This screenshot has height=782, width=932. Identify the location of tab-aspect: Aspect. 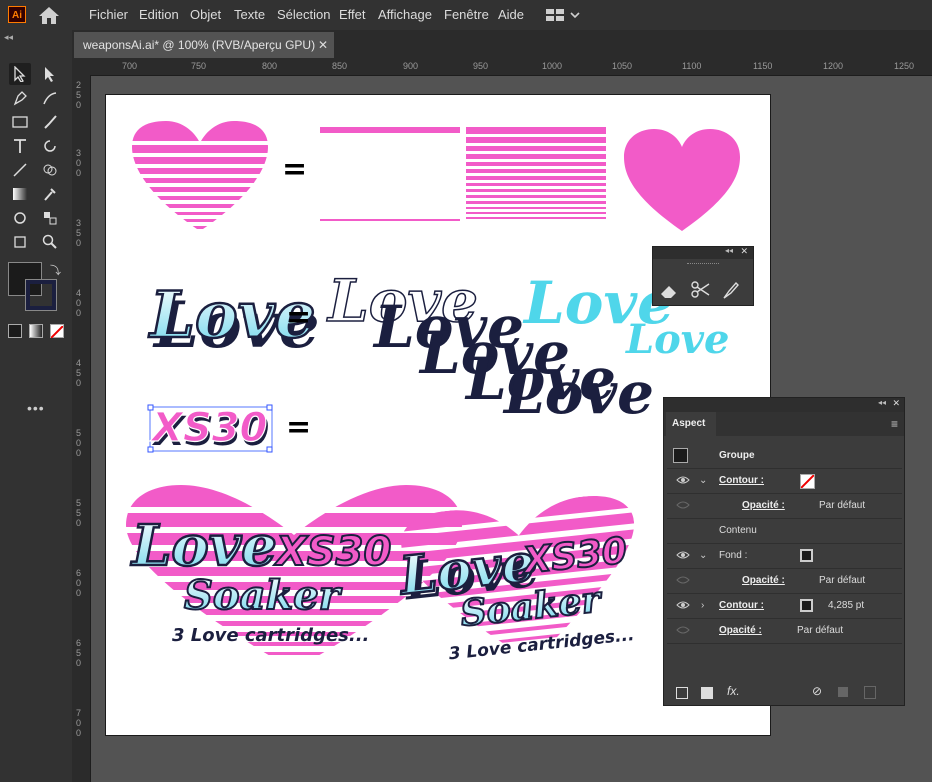
(691, 424).